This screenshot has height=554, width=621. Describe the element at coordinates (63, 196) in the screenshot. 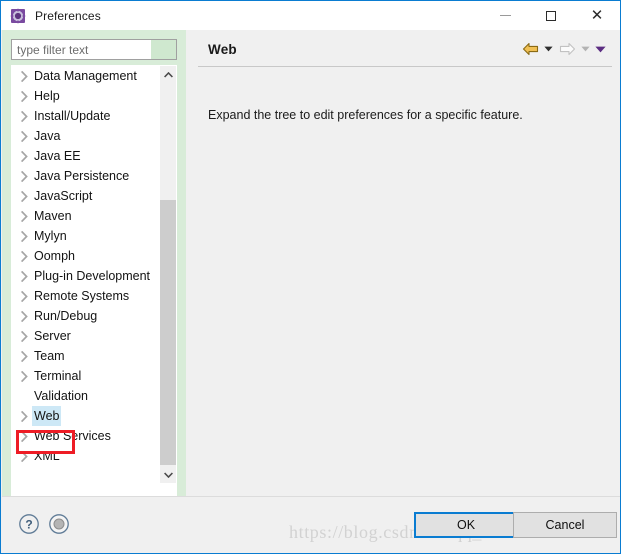

I see `tree-item-label: JavaScript` at that location.